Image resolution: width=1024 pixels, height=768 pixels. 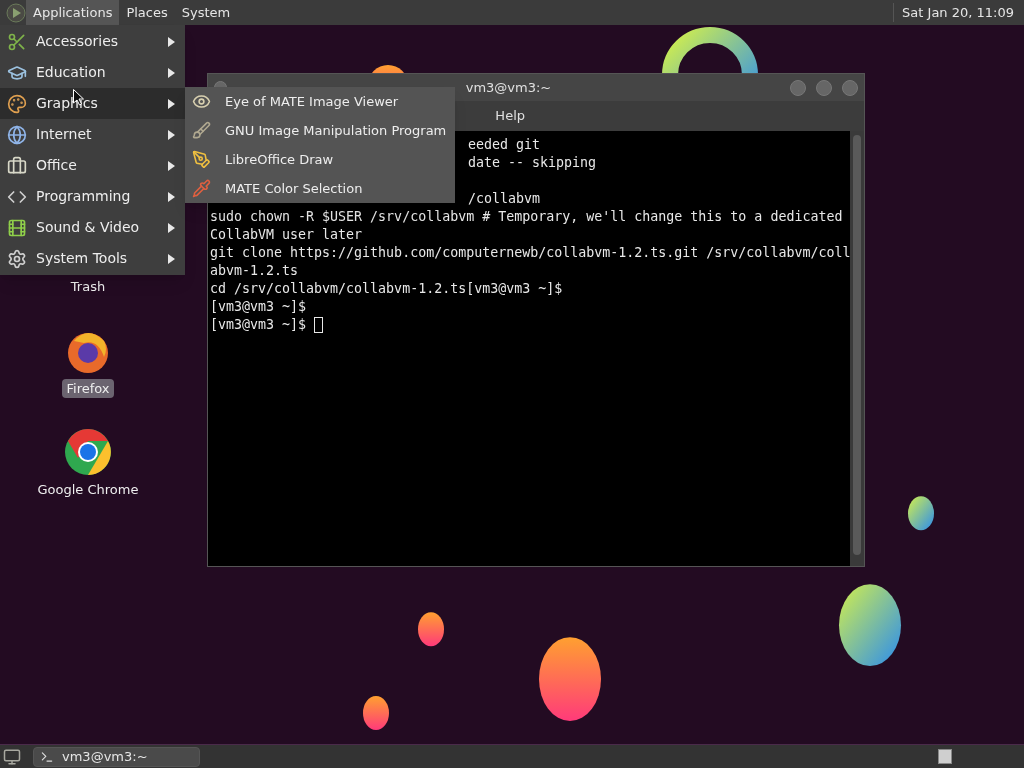 I want to click on terminal-line: eeded git, so click(x=504, y=144).